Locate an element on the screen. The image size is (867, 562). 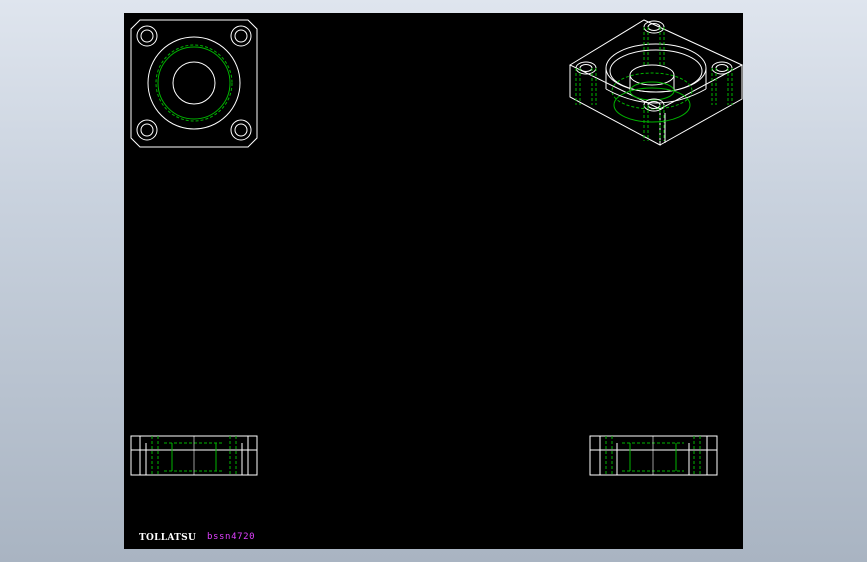
side-view-outline is located at coordinates (653, 455).